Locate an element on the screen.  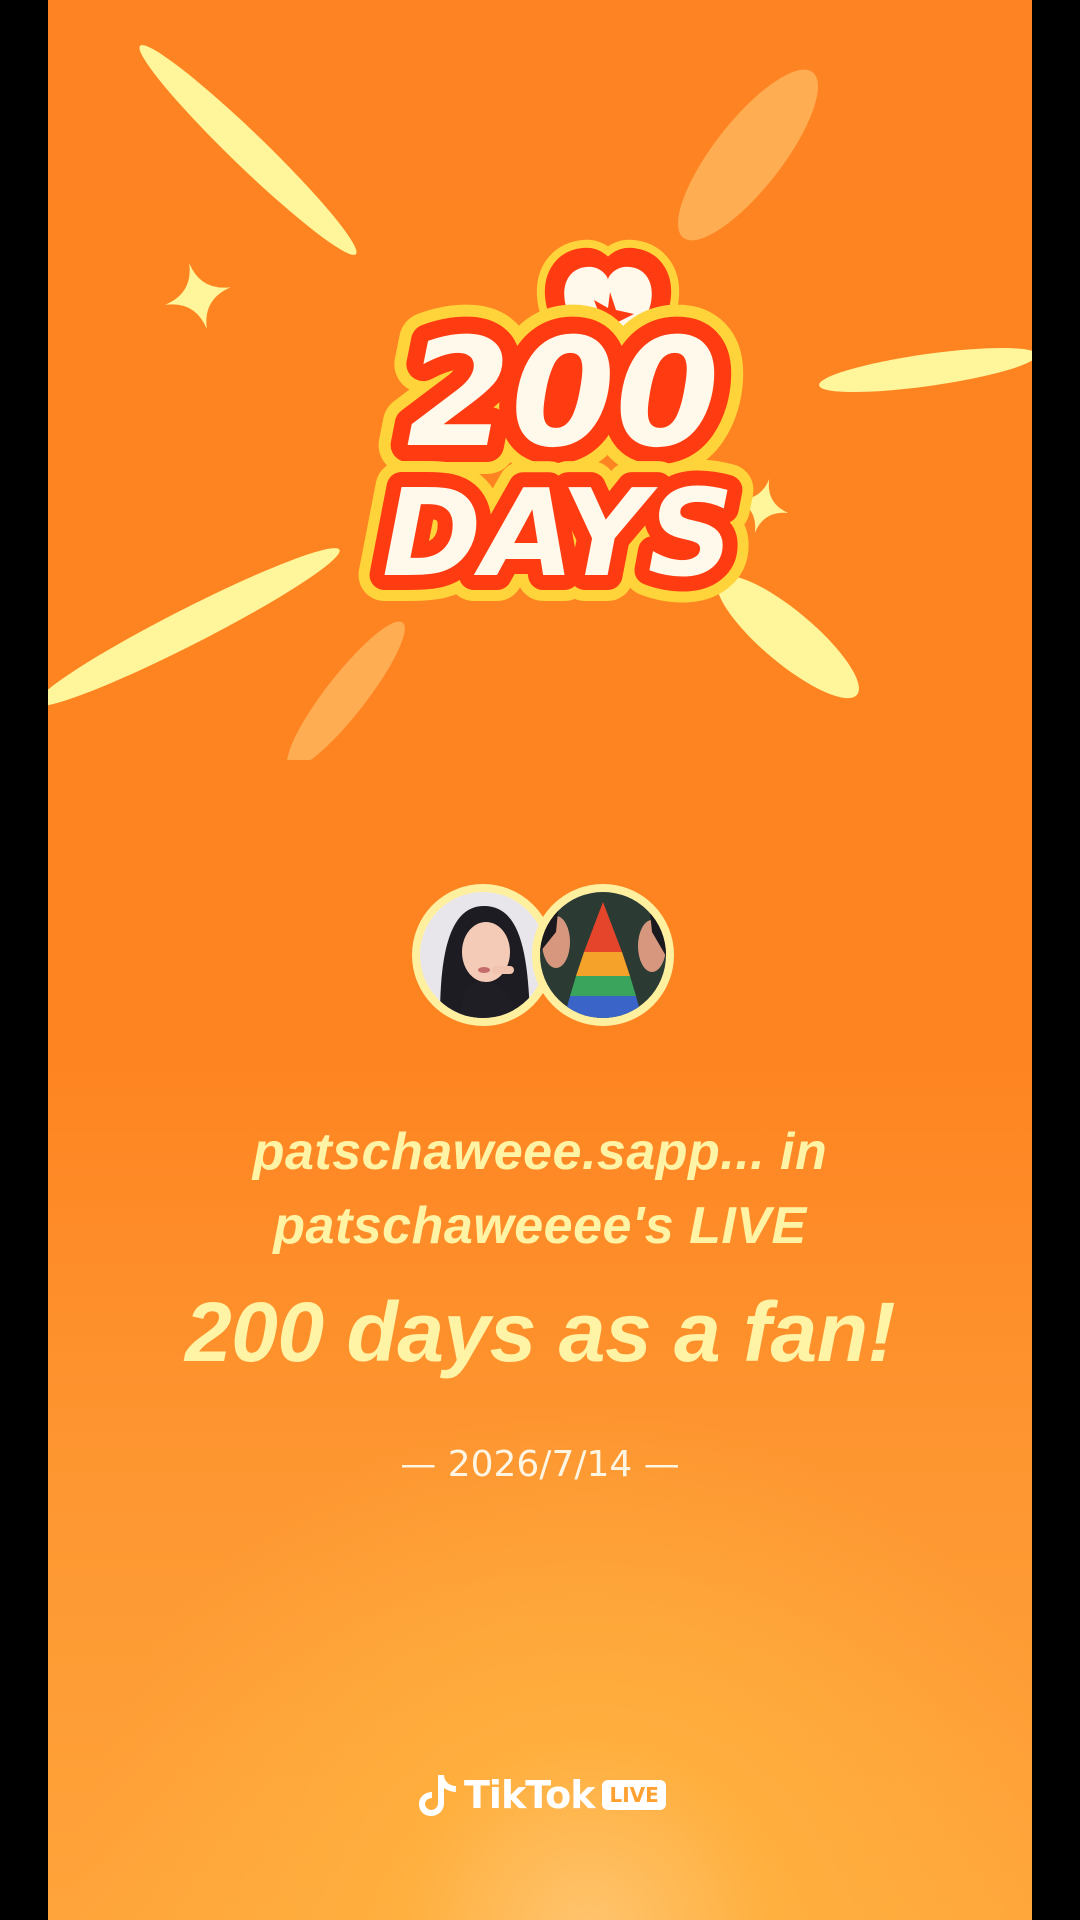
tiktok-wordmark: TikTok is located at coordinates (529, 1795).